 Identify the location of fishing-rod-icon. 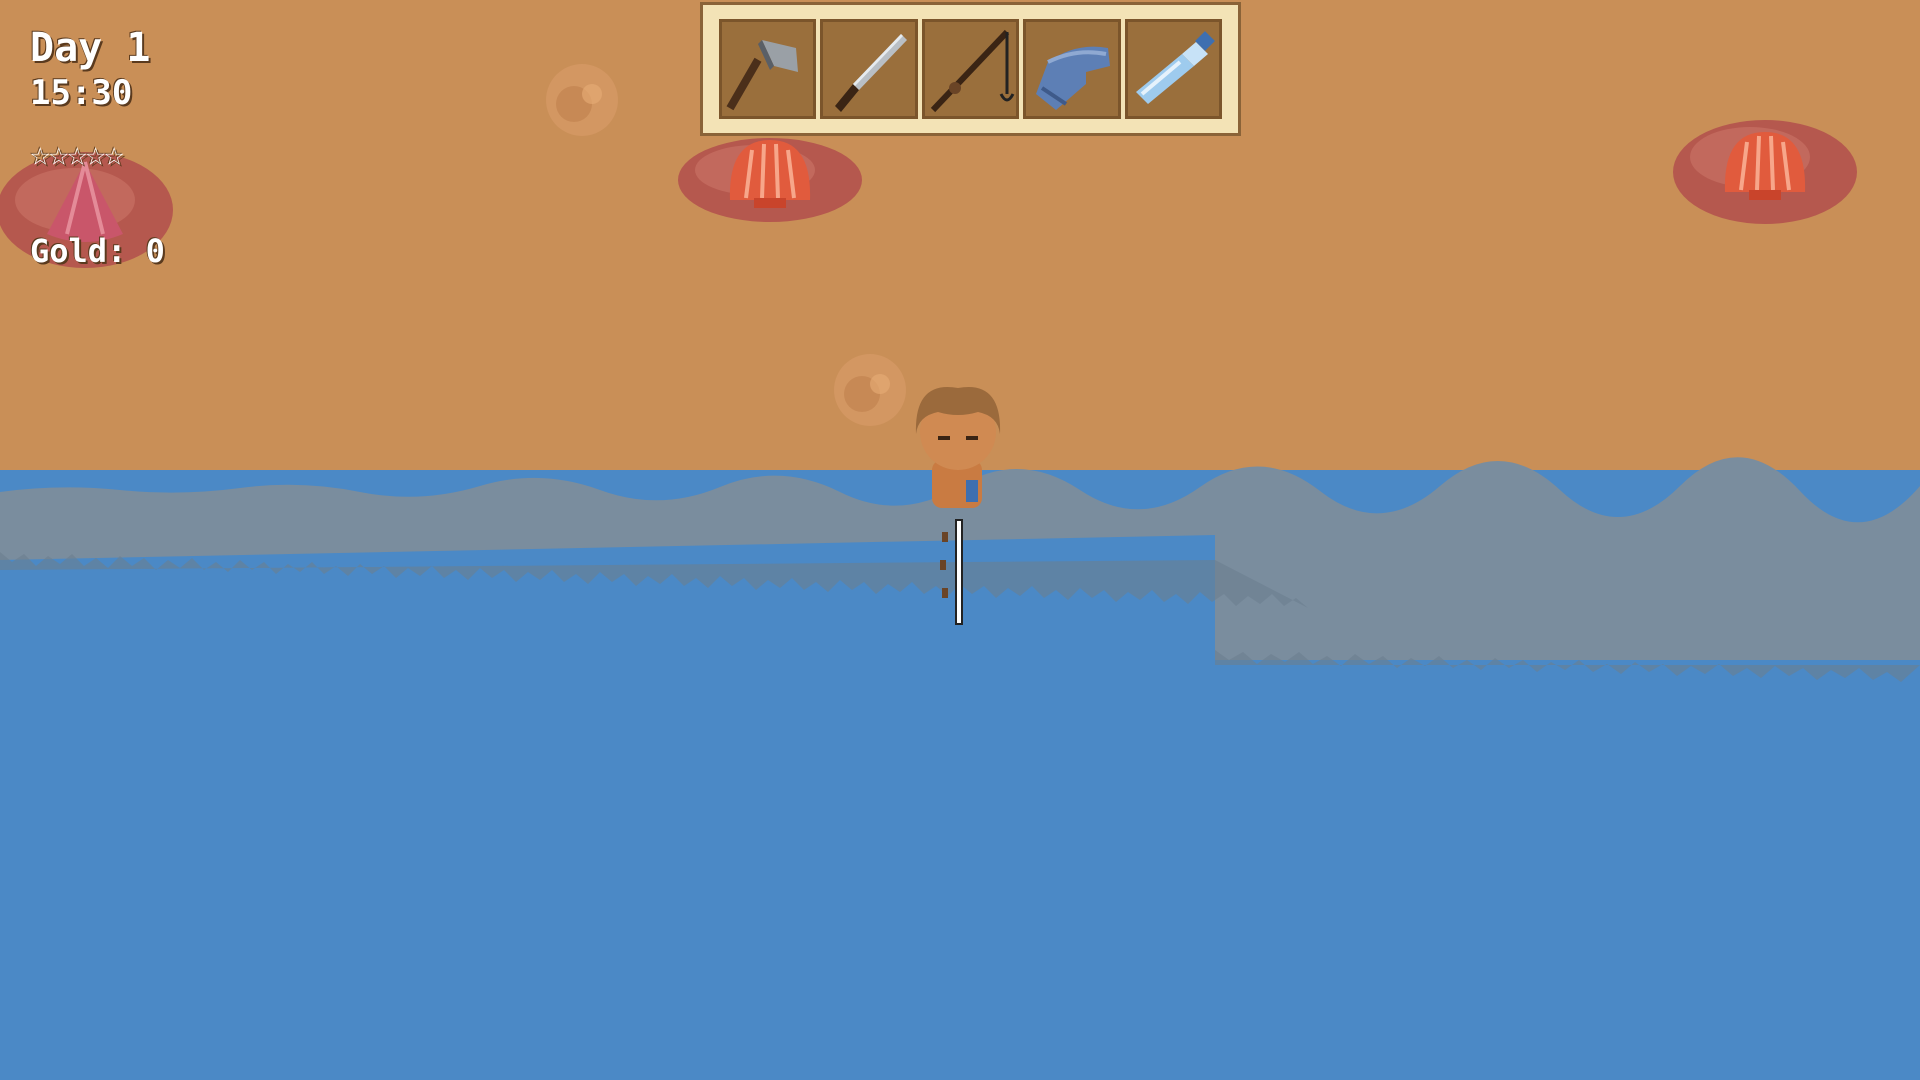
(972, 71).